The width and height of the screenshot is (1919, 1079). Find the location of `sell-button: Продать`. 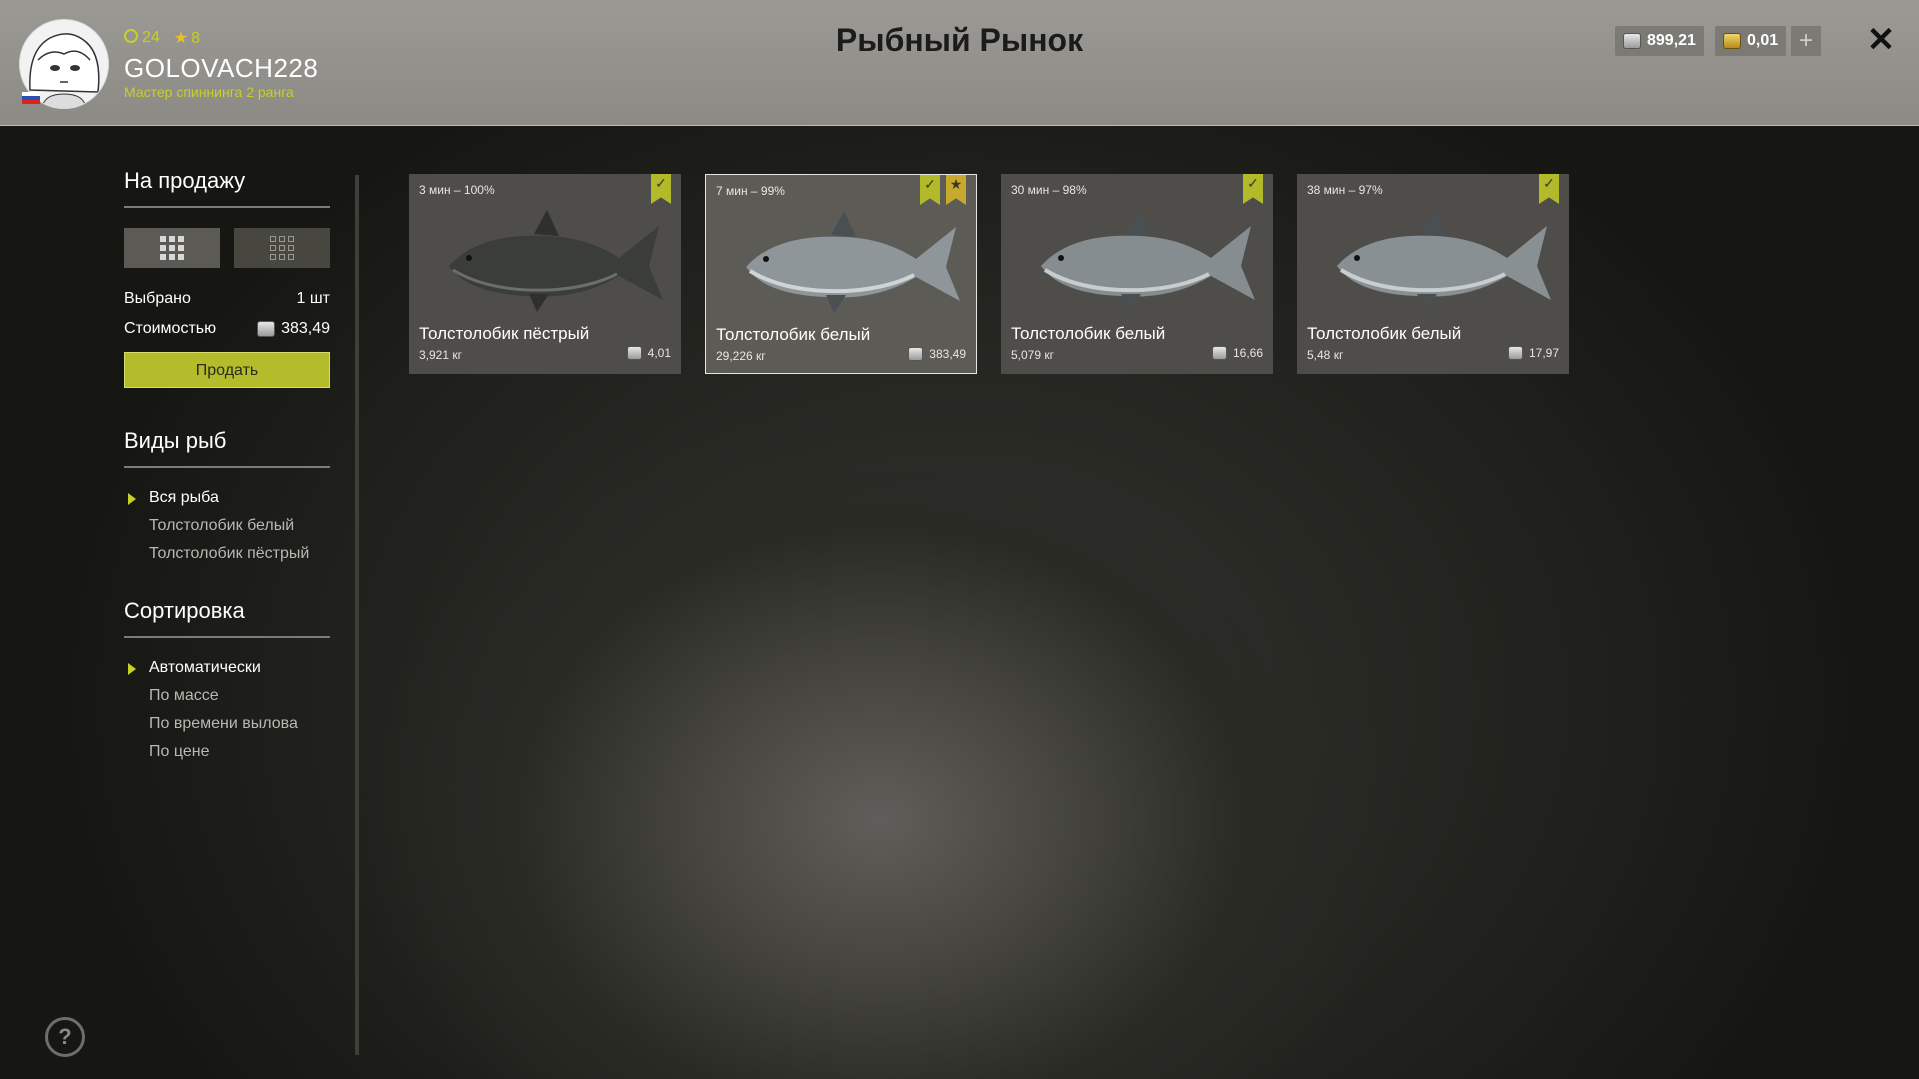

sell-button: Продать is located at coordinates (227, 370).